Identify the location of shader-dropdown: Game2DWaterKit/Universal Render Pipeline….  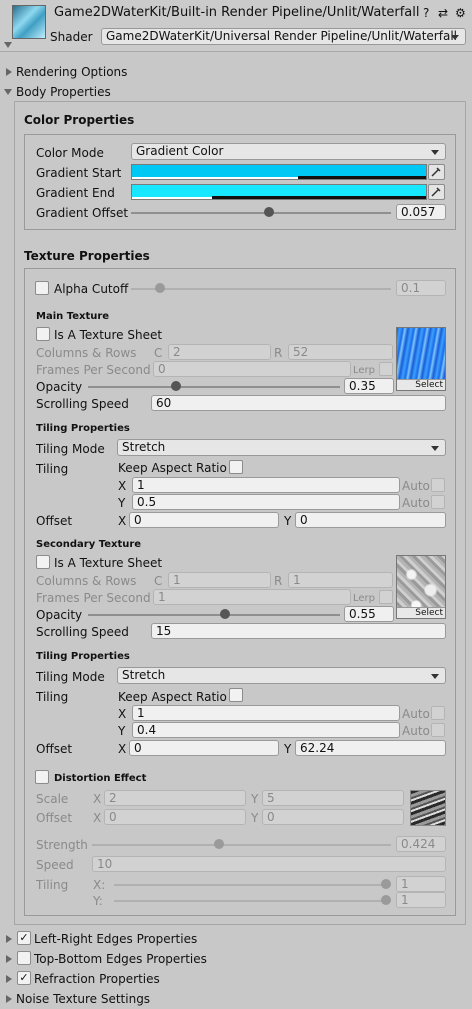
(283, 36).